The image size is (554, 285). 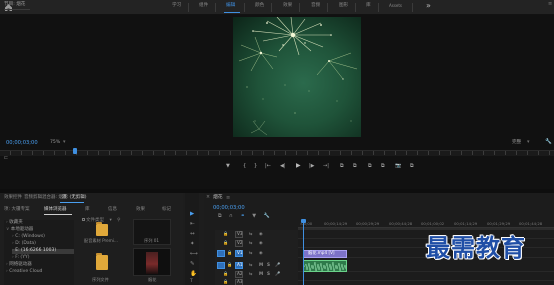 I want to click on snap-icon: ∩, so click(x=231, y=216).